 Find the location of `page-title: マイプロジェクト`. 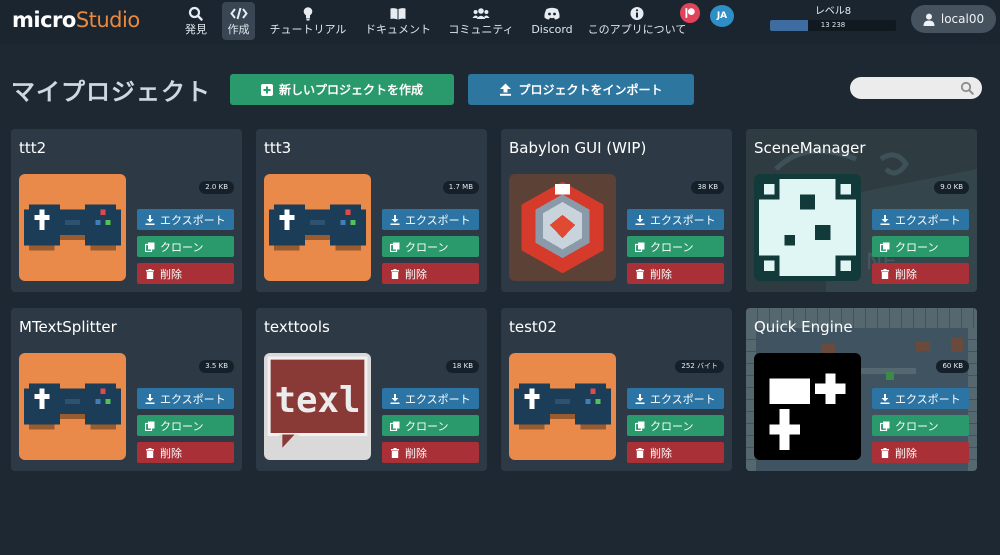

page-title: マイプロジェクト is located at coordinates (111, 92).